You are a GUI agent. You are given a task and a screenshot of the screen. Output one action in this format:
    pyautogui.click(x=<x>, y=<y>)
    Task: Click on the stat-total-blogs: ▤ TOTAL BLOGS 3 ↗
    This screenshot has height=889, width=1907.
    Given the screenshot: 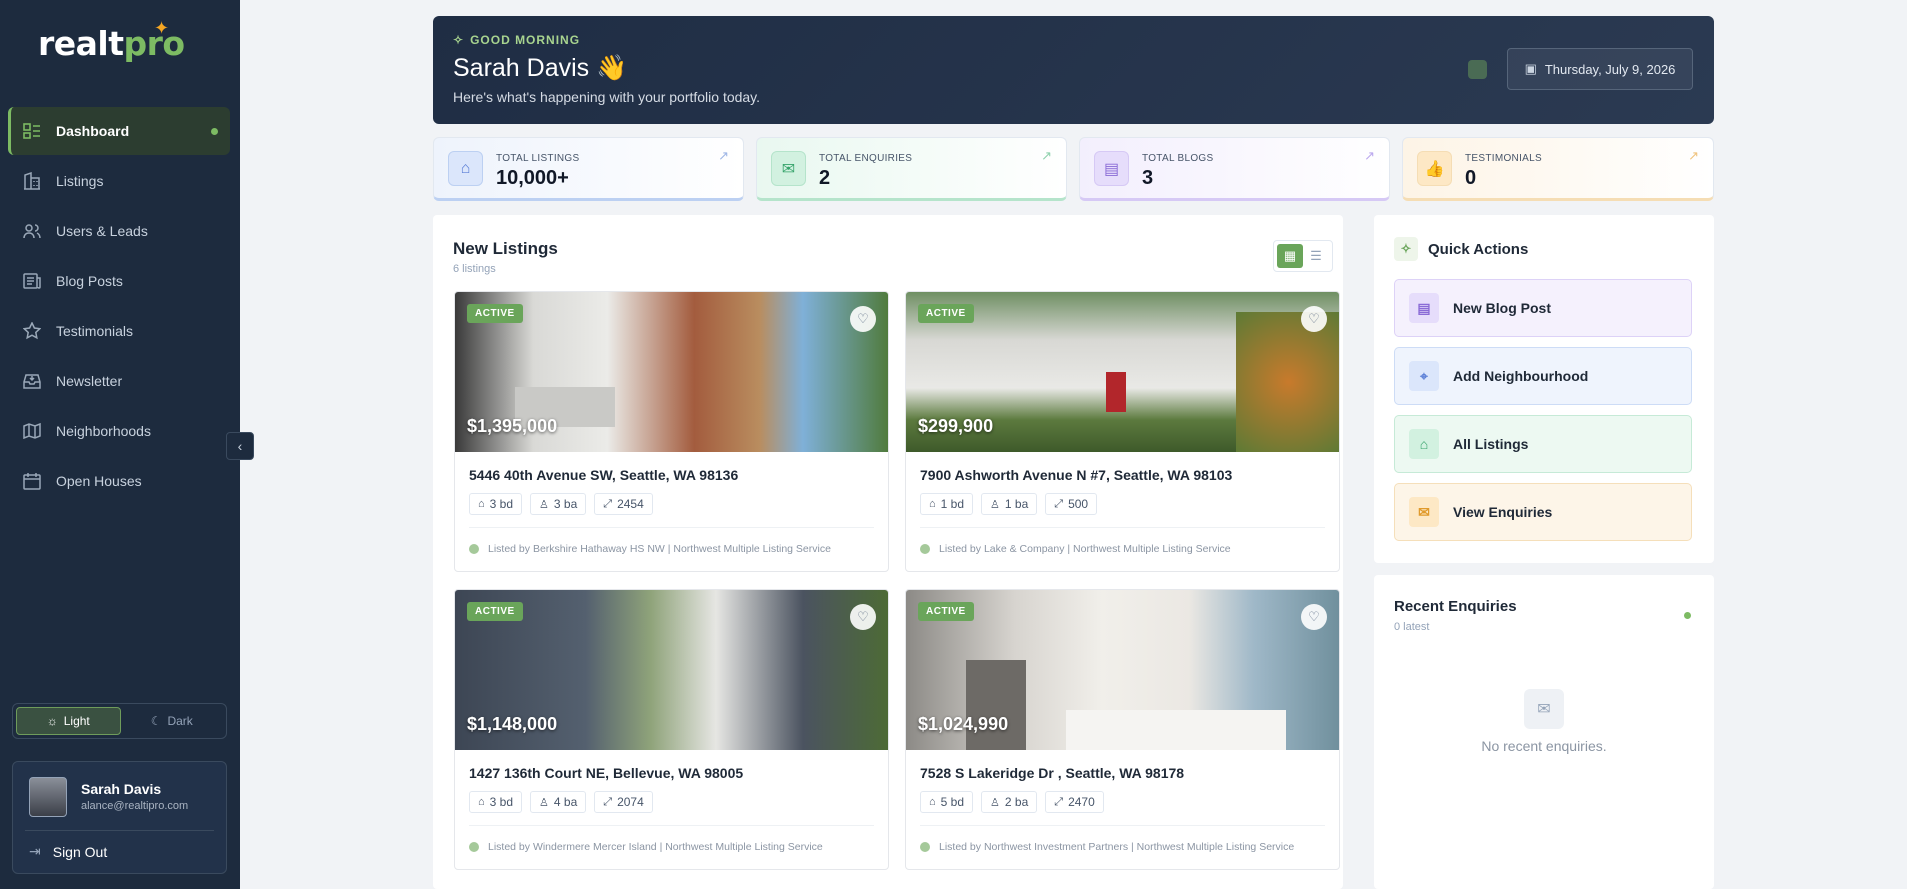 What is the action you would take?
    pyautogui.click(x=1234, y=169)
    